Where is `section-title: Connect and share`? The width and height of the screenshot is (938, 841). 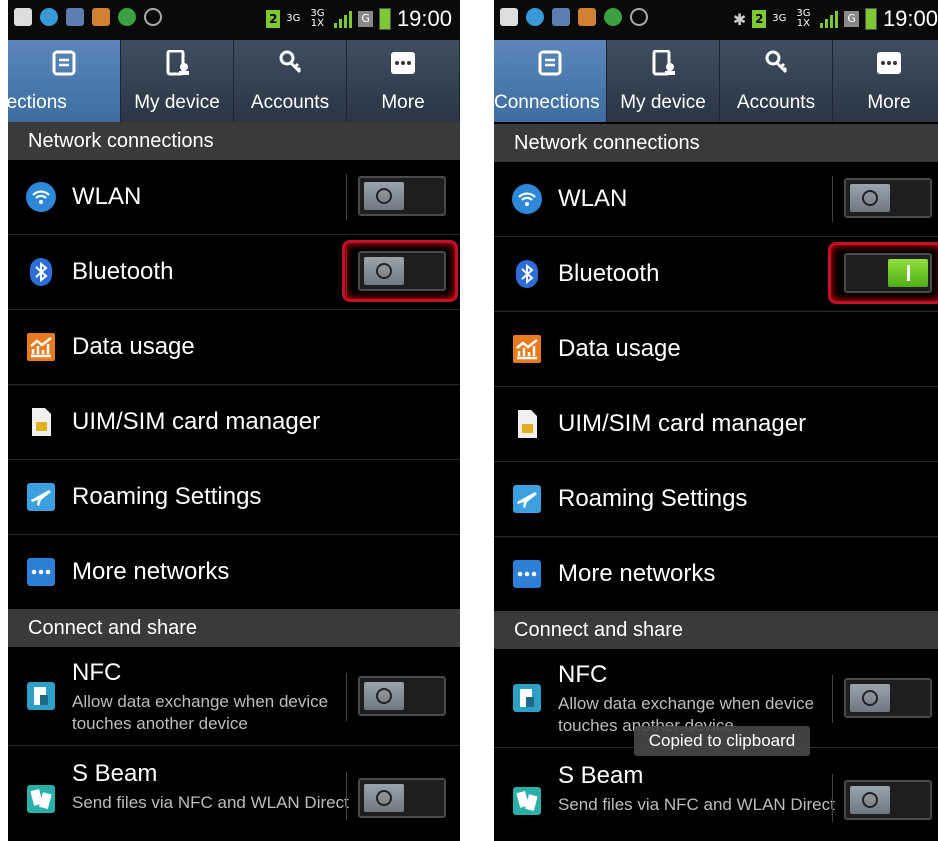 section-title: Connect and share is located at coordinates (113, 628).